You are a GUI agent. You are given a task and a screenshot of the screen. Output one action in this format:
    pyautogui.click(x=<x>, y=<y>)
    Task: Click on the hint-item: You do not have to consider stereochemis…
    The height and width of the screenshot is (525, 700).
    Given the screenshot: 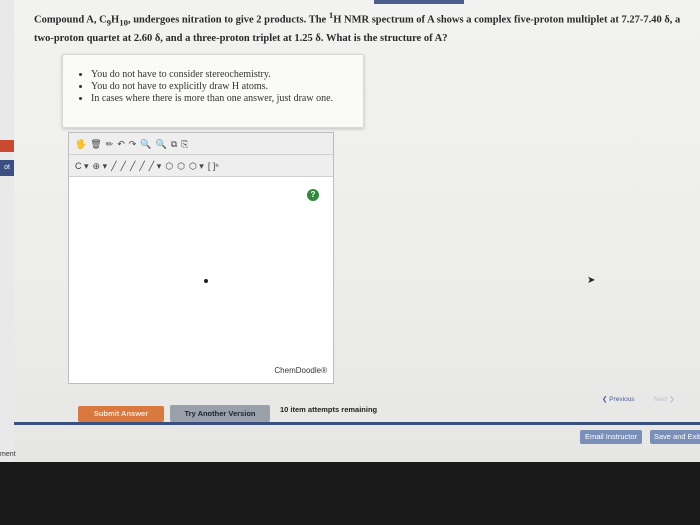 What is the action you would take?
    pyautogui.click(x=227, y=75)
    